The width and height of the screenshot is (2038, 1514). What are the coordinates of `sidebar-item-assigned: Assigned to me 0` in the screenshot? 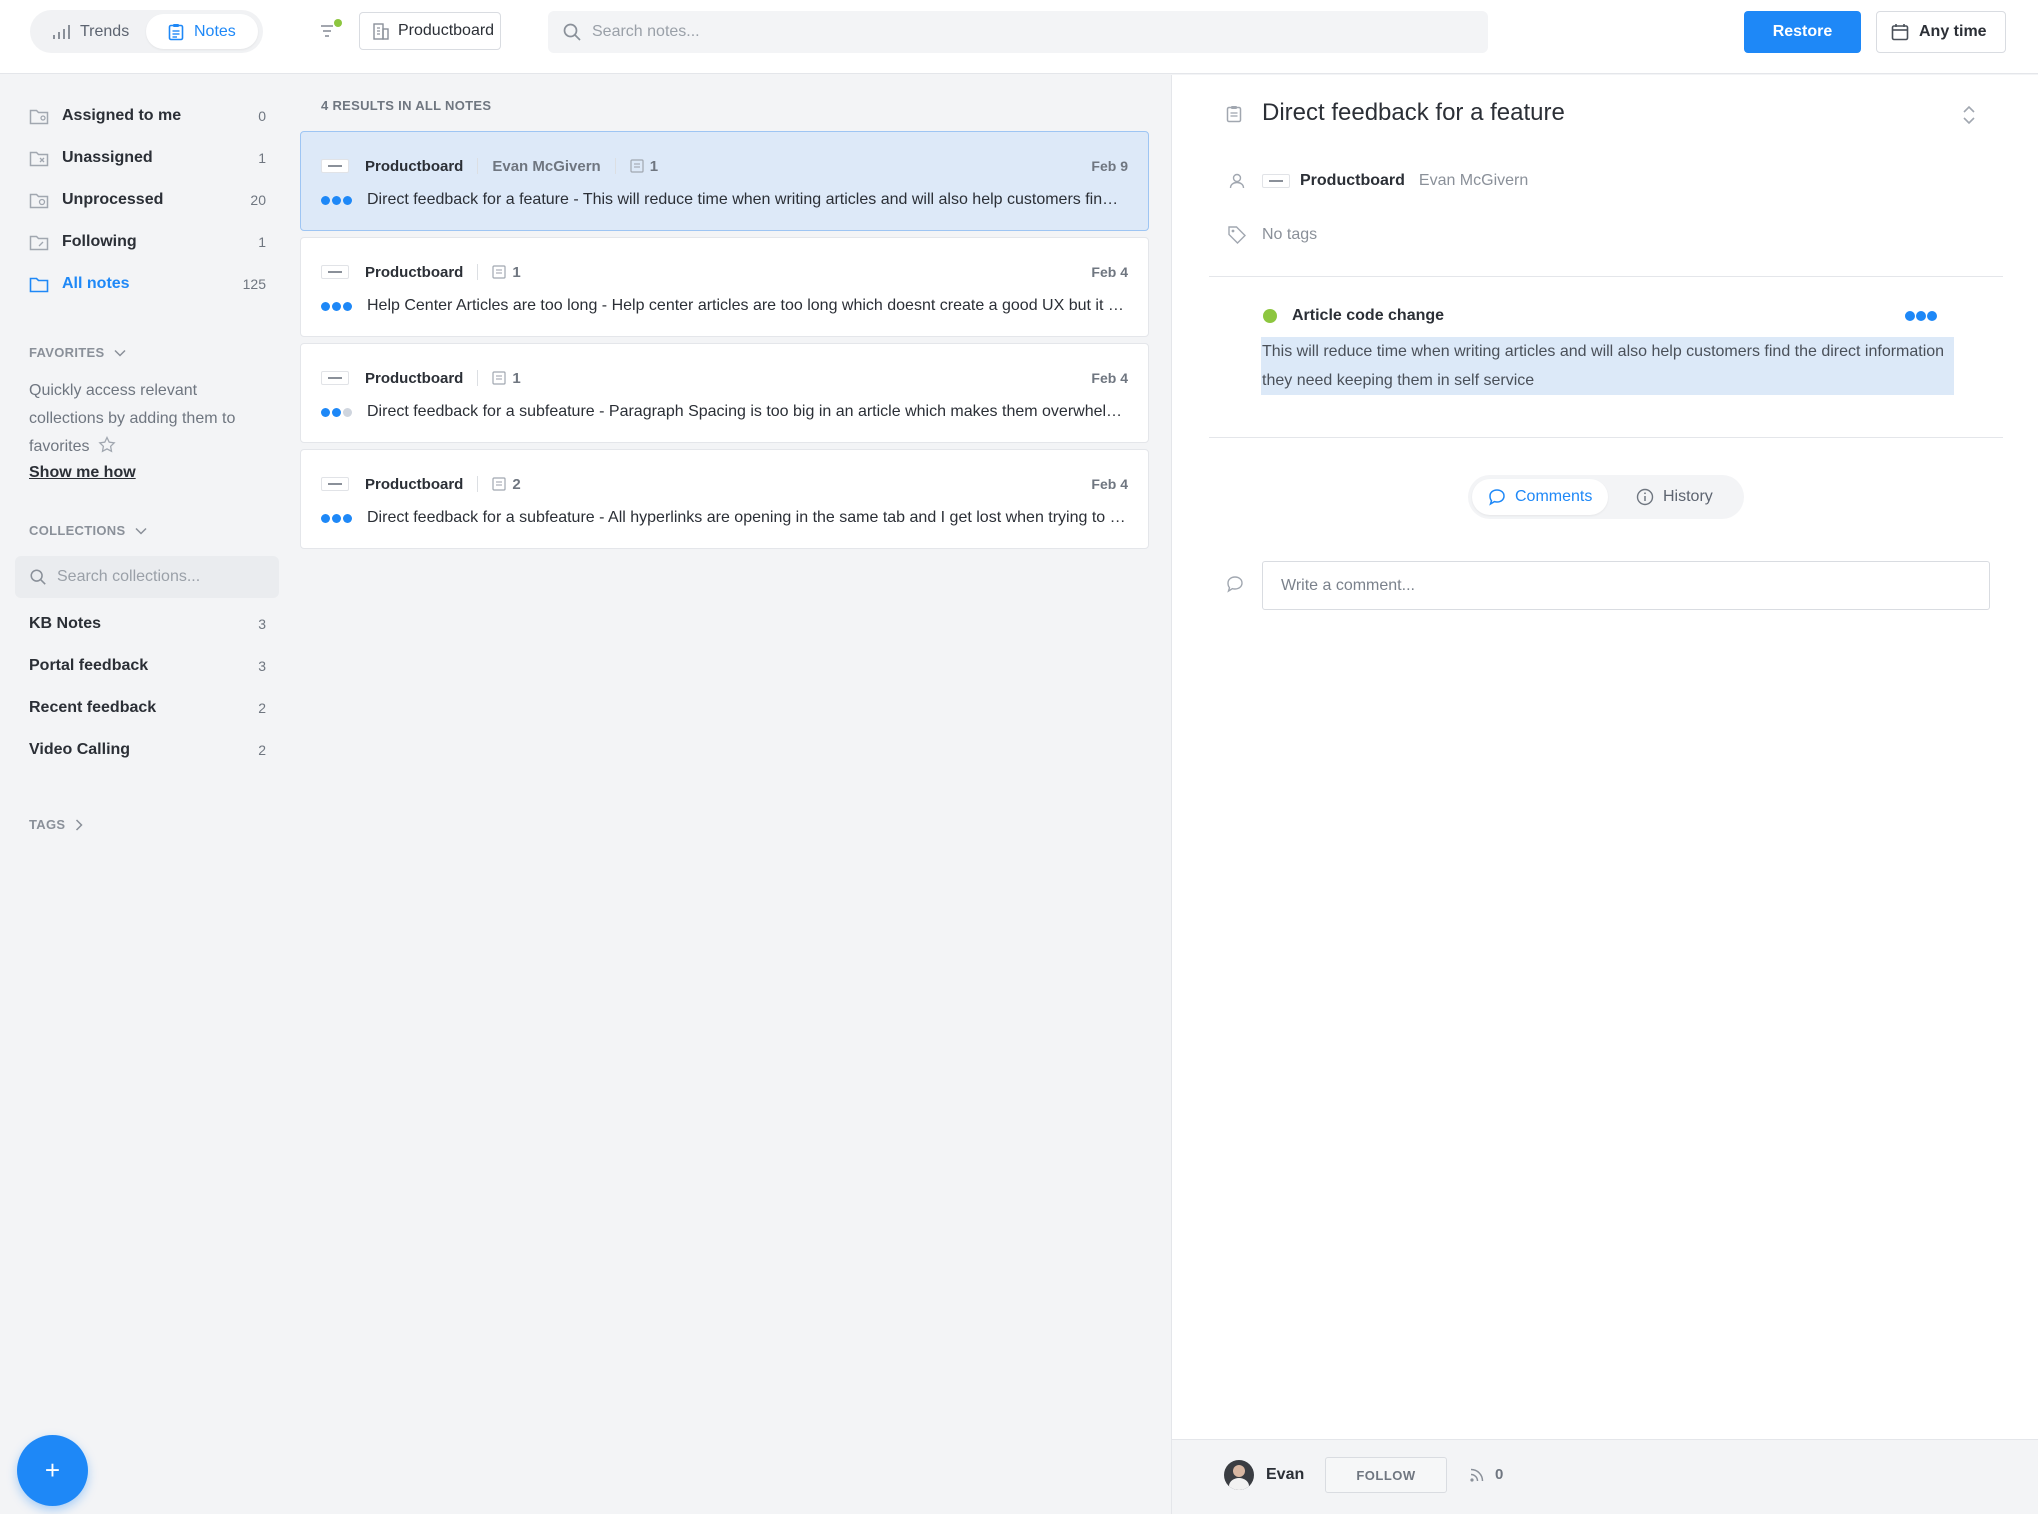 It's located at (147, 116).